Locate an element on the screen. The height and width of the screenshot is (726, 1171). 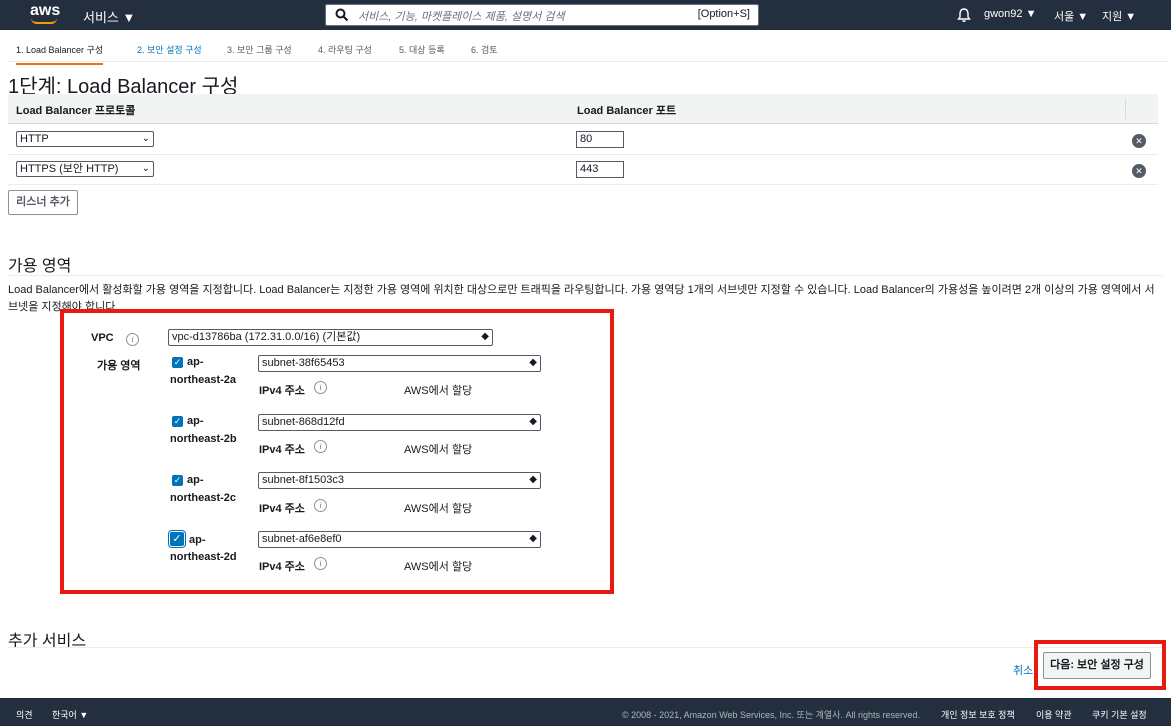
subnet-select-2c: subnet-8f1503c3 ◆ is located at coordinates (399, 480).